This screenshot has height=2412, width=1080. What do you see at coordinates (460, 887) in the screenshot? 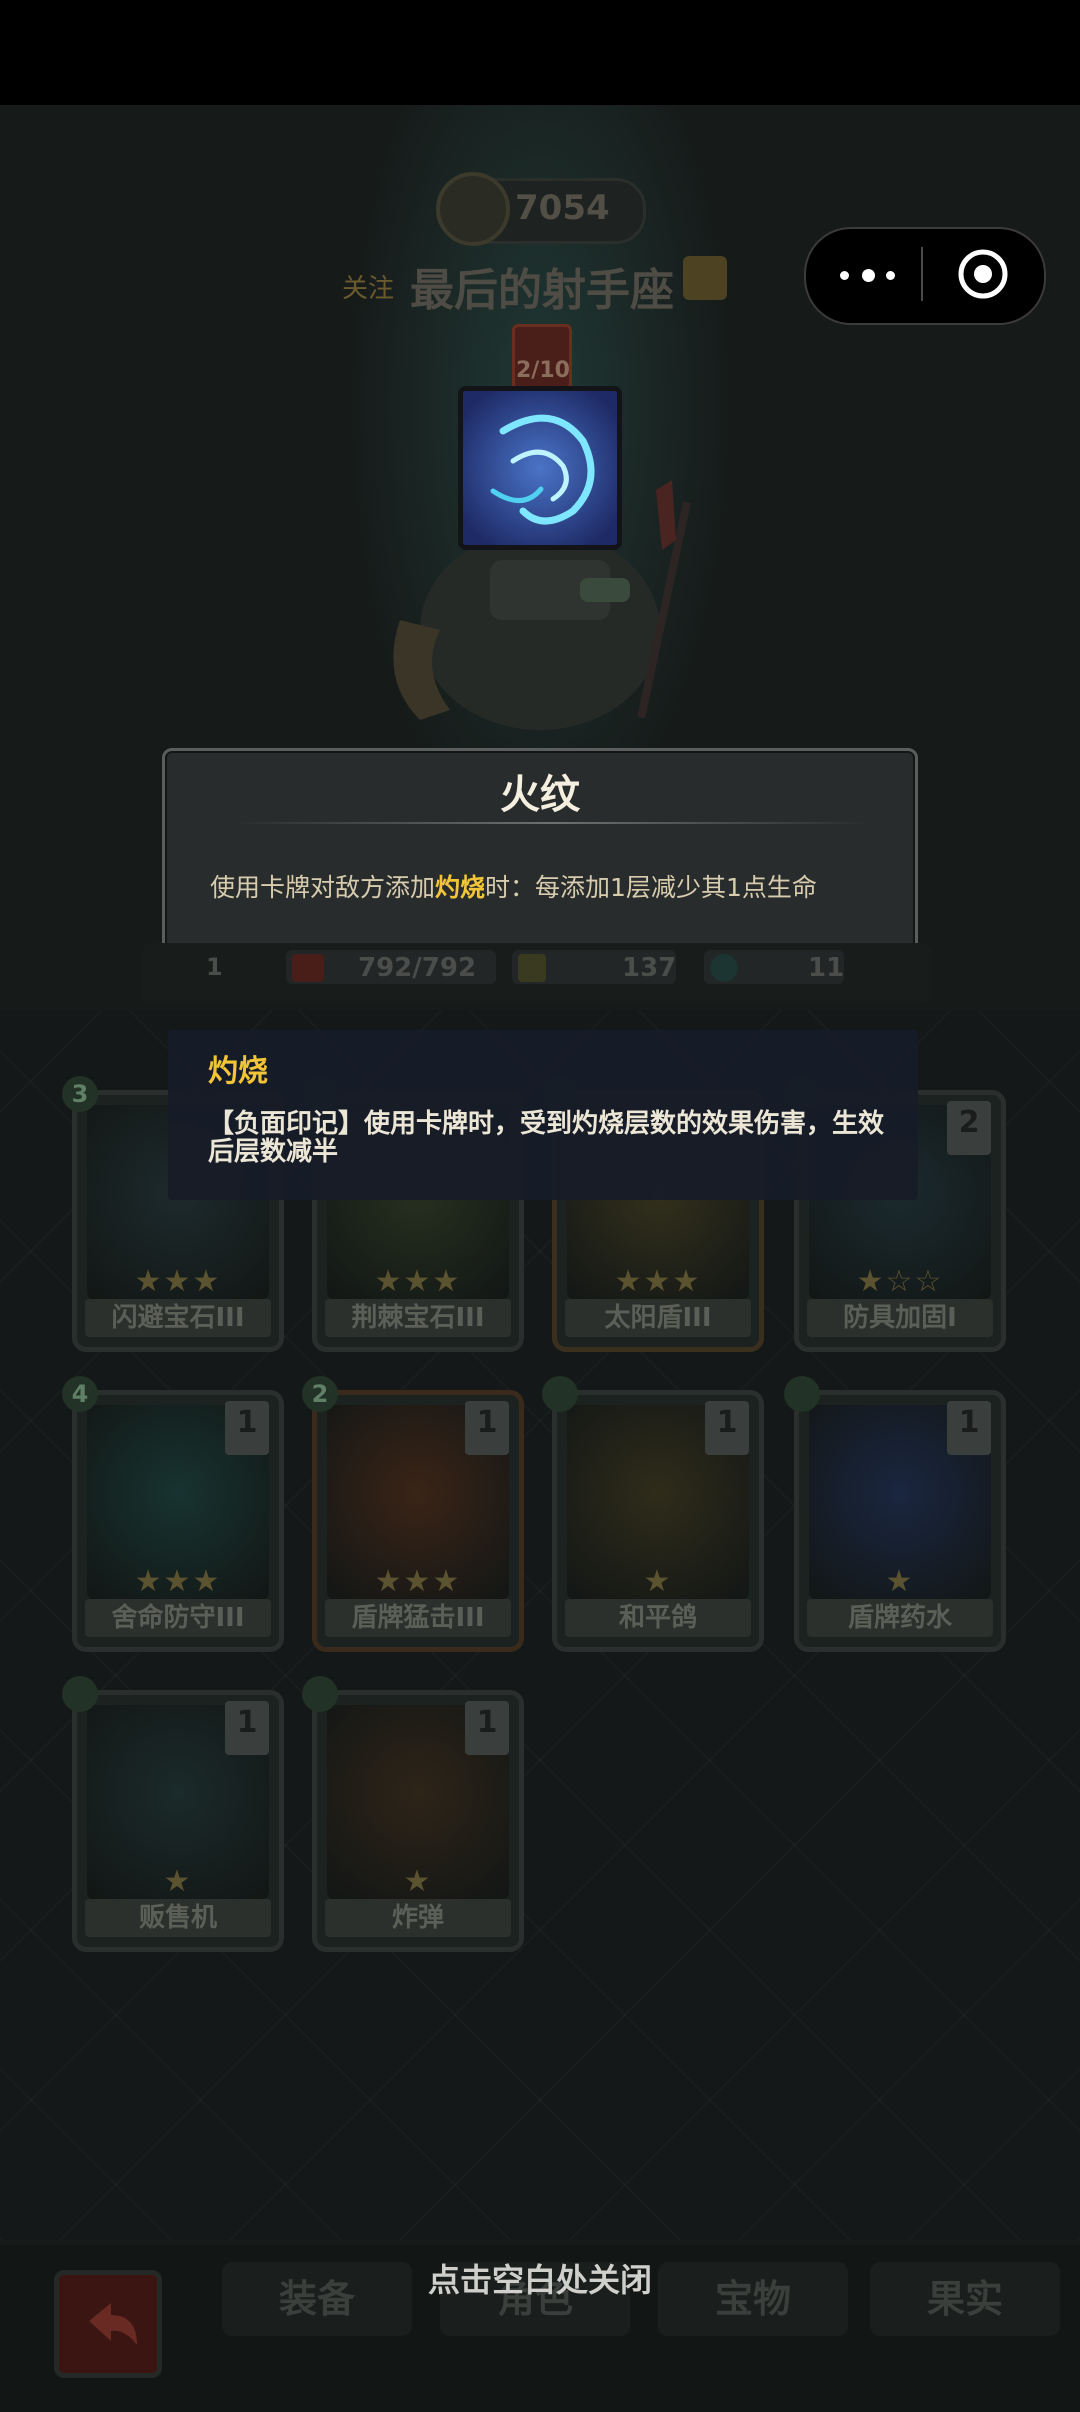
I see `burn-keyword-link: 灼烧` at bounding box center [460, 887].